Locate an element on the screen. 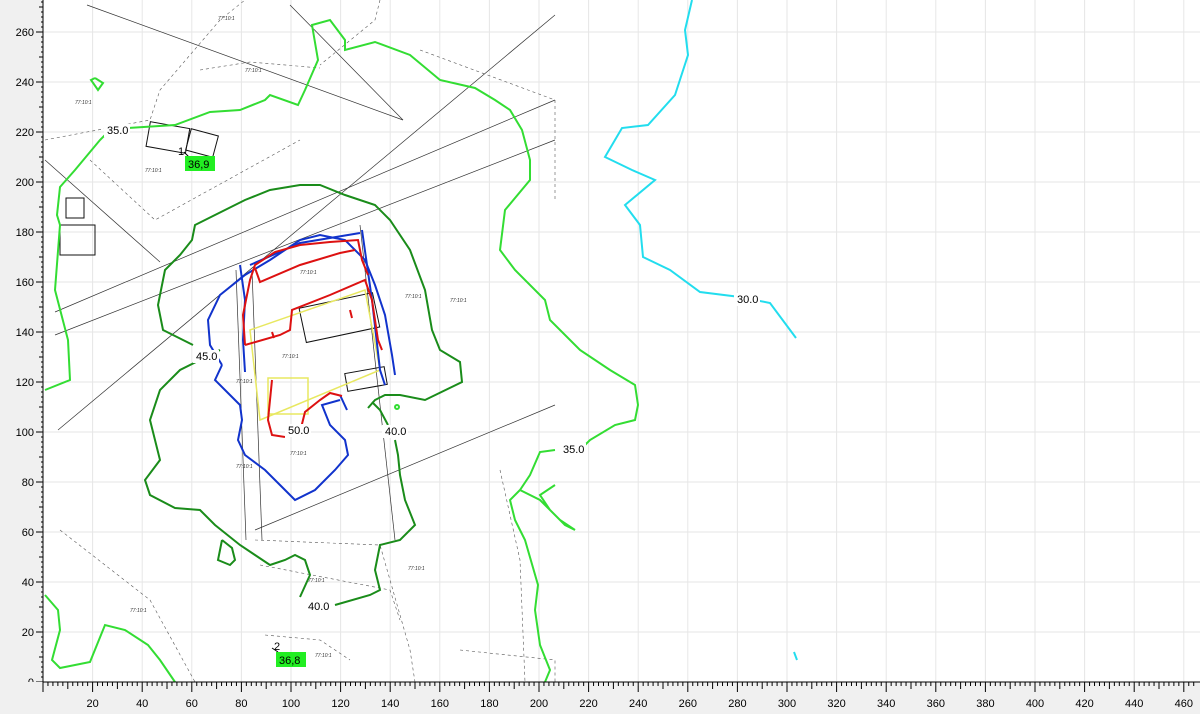 This screenshot has width=1200, height=714. y-tick-label: 240 is located at coordinates (25, 83).